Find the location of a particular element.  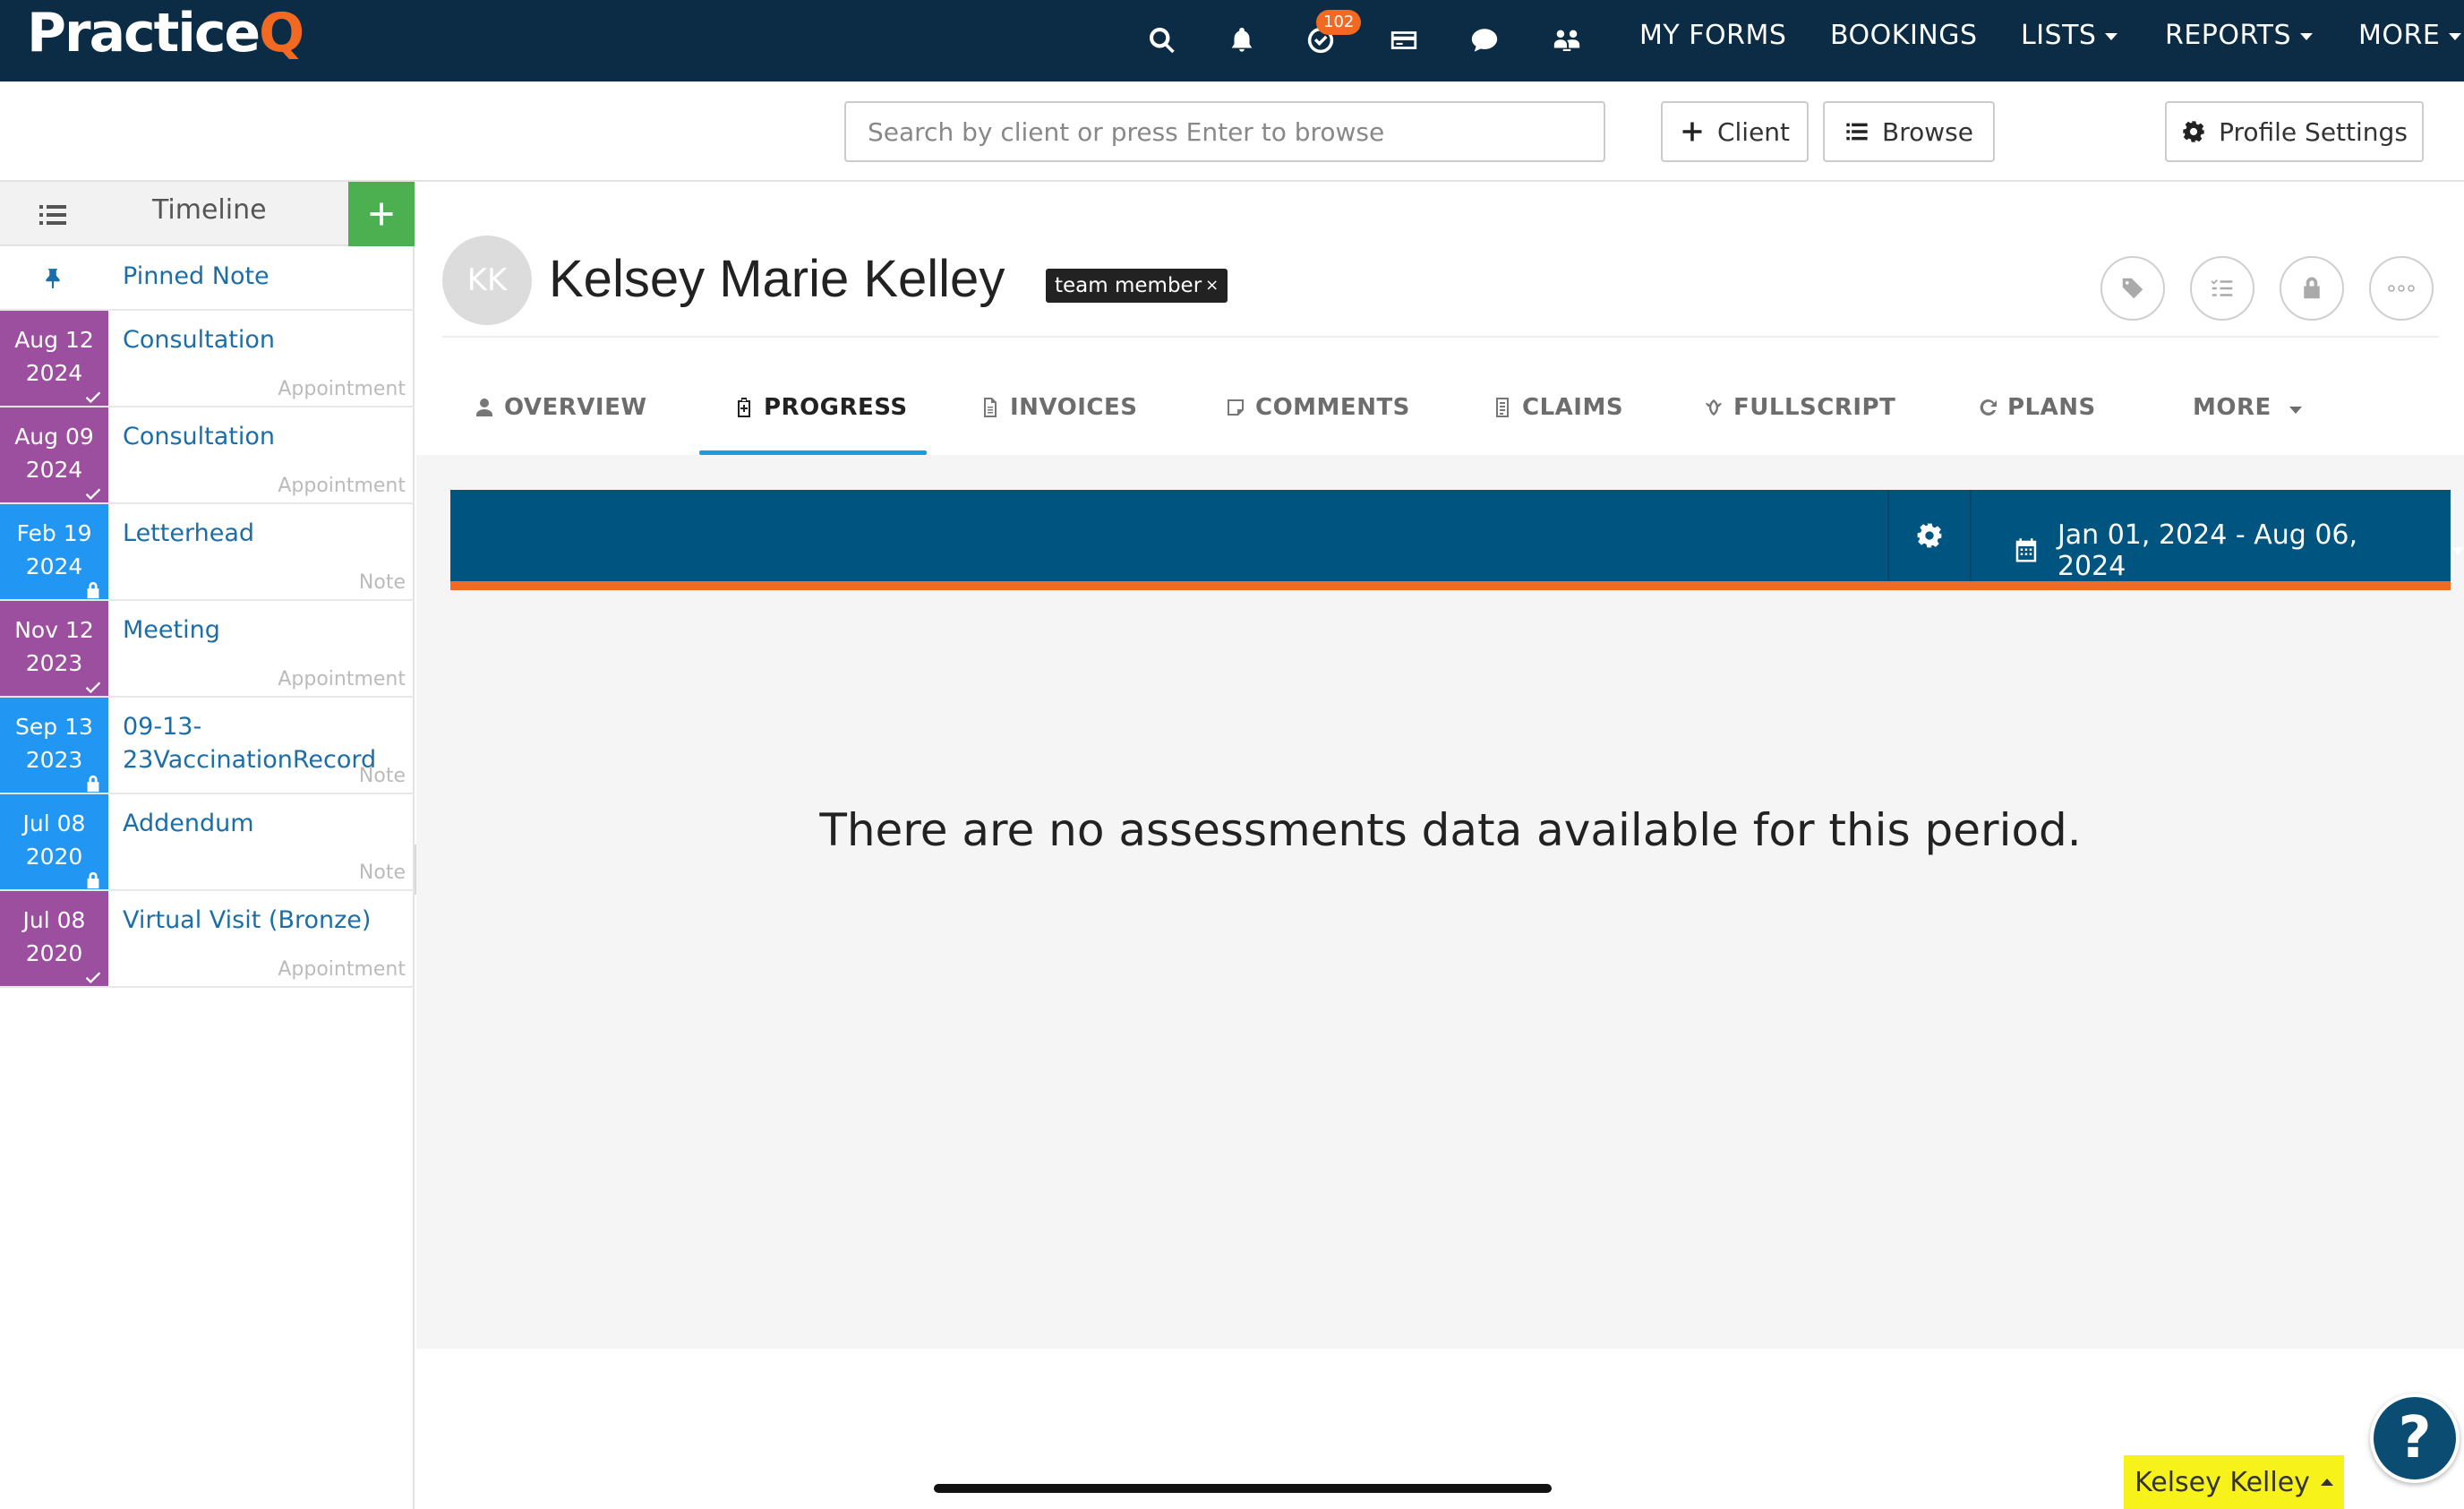

timeline-item-title: Addendum is located at coordinates (188, 823).